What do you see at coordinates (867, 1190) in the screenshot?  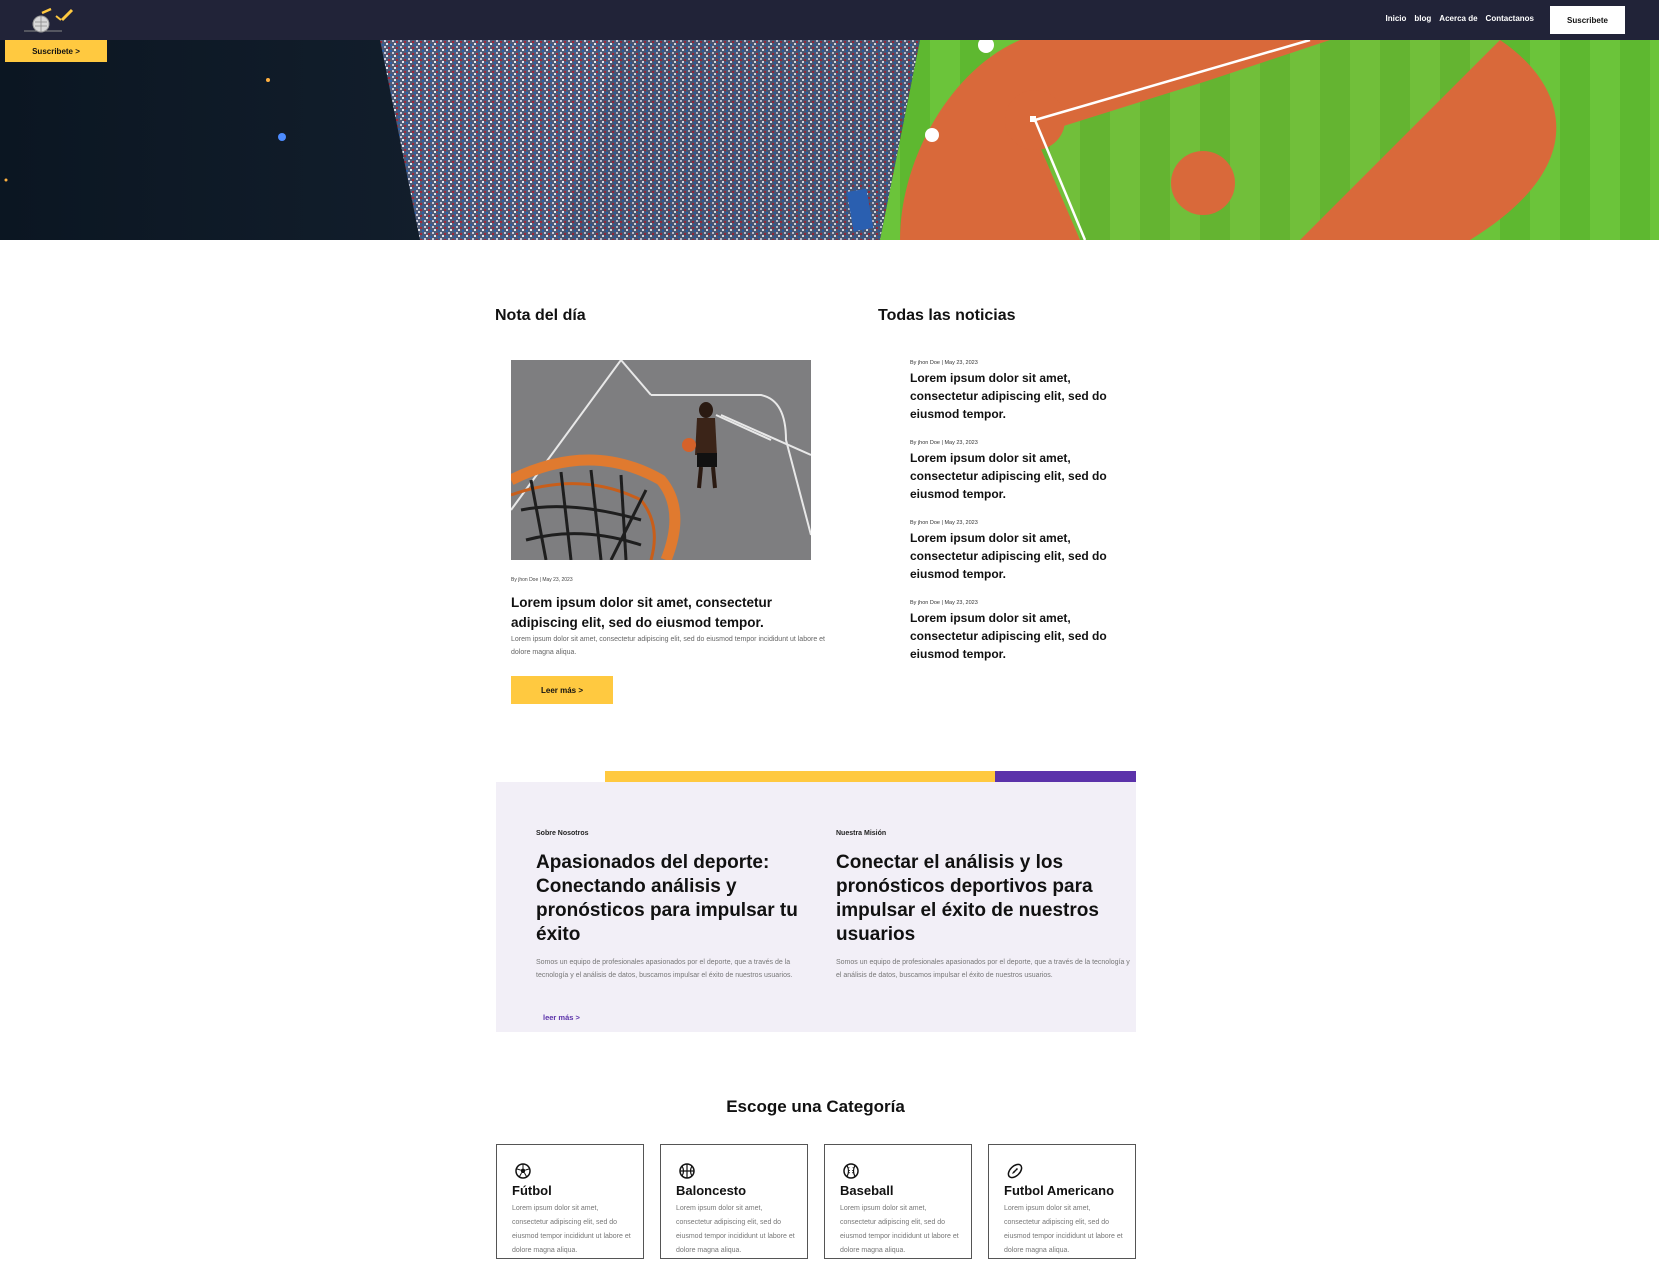 I see `category-name: Baseball` at bounding box center [867, 1190].